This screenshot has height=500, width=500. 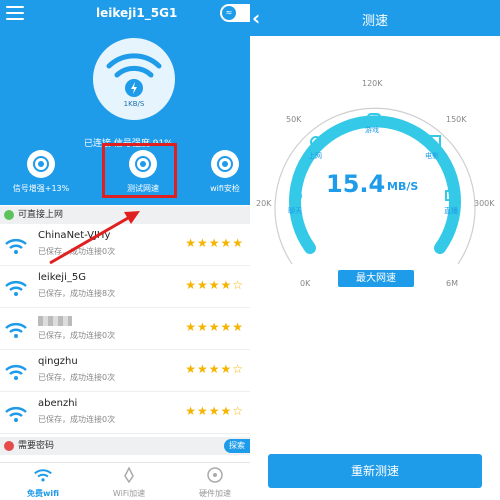 I want to click on category-label: 游戏, so click(x=372, y=129).